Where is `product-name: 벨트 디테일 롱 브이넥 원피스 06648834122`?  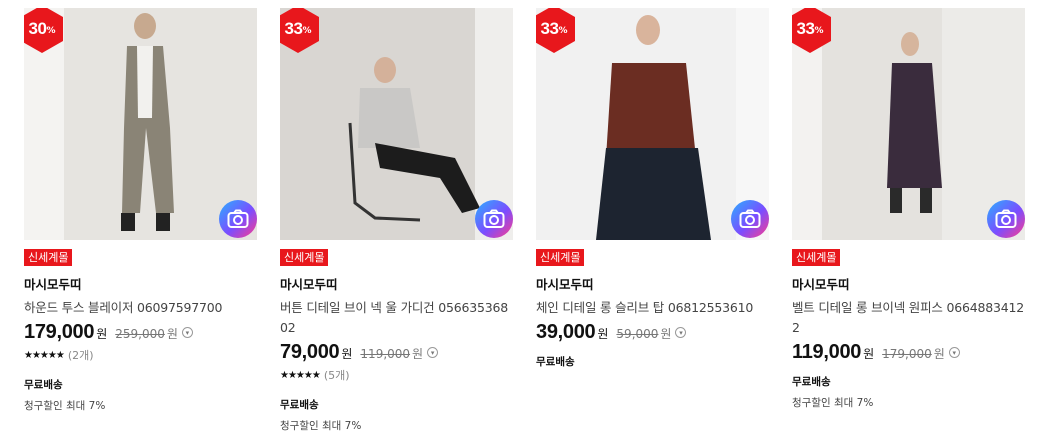 product-name: 벨트 디테일 롱 브이넥 원피스 06648834122 is located at coordinates (908, 318).